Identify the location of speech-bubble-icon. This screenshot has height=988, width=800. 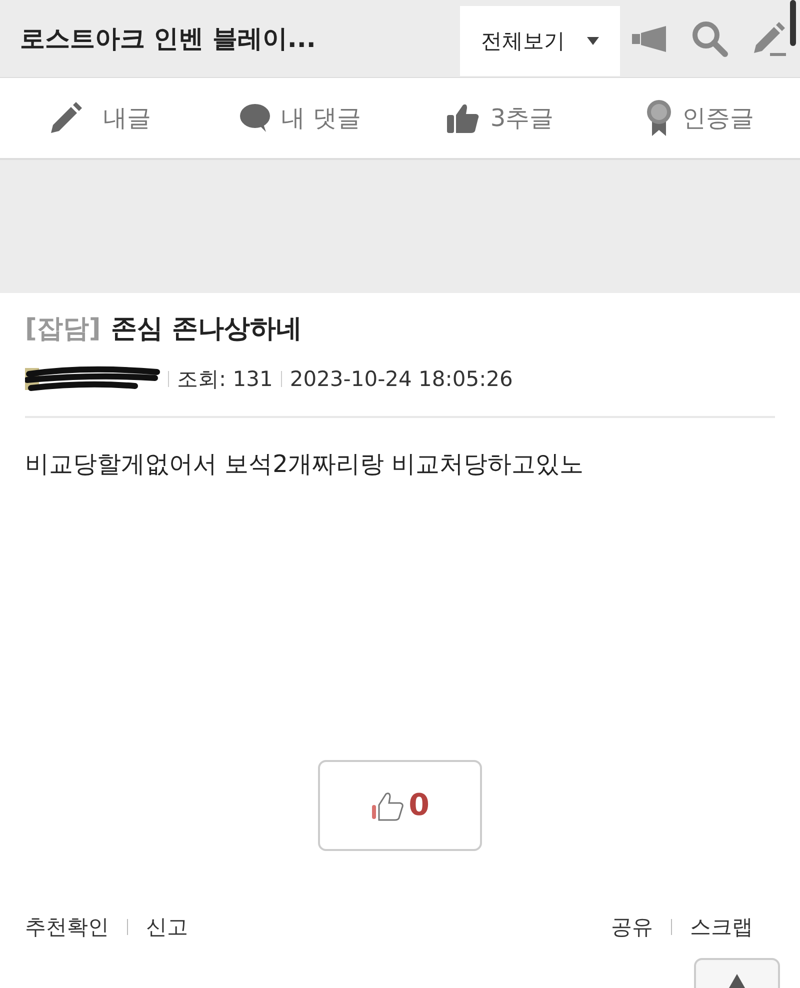
(255, 118).